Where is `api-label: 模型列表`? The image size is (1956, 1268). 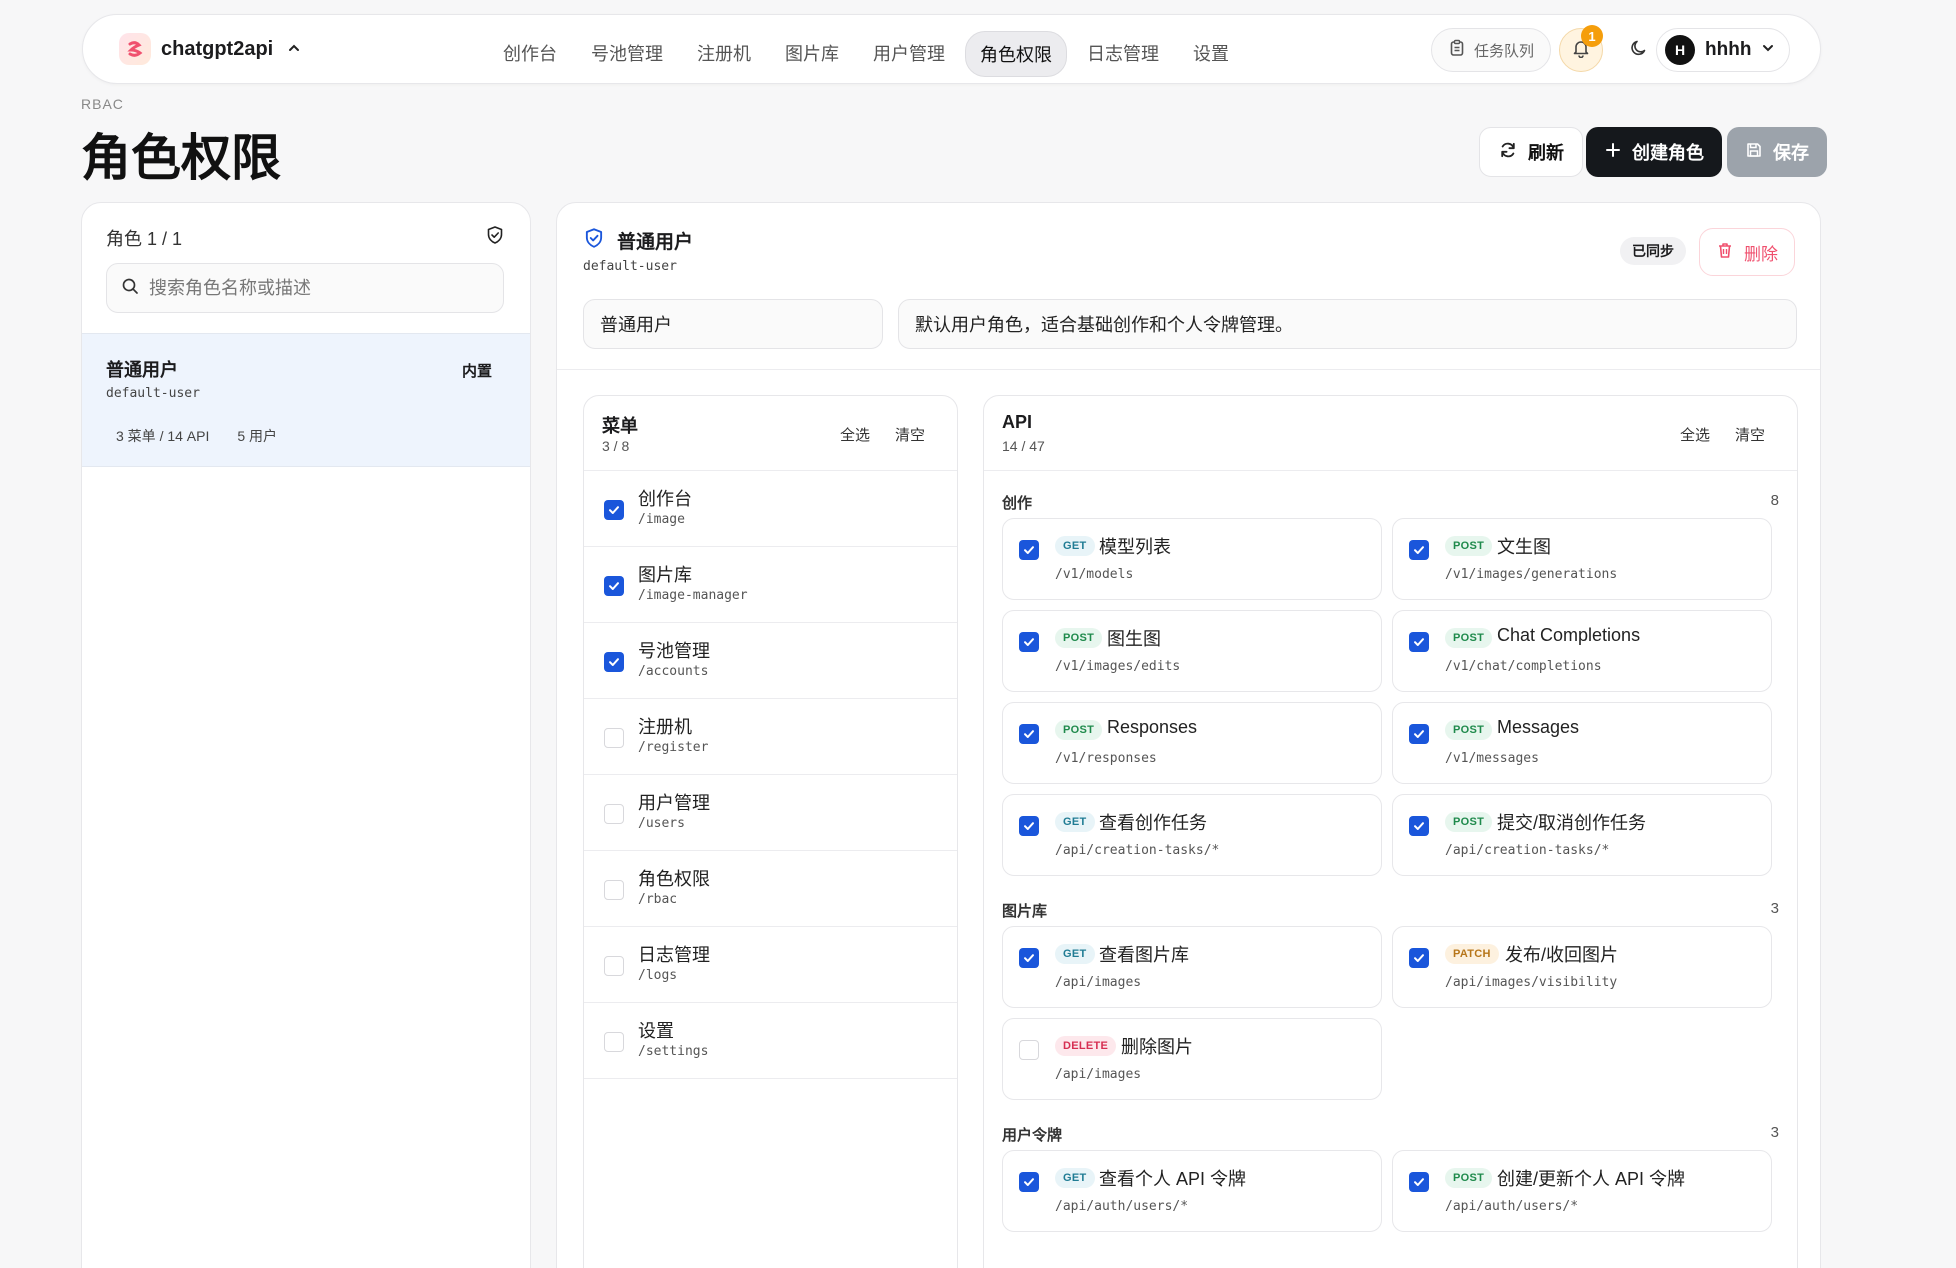 api-label: 模型列表 is located at coordinates (1135, 547).